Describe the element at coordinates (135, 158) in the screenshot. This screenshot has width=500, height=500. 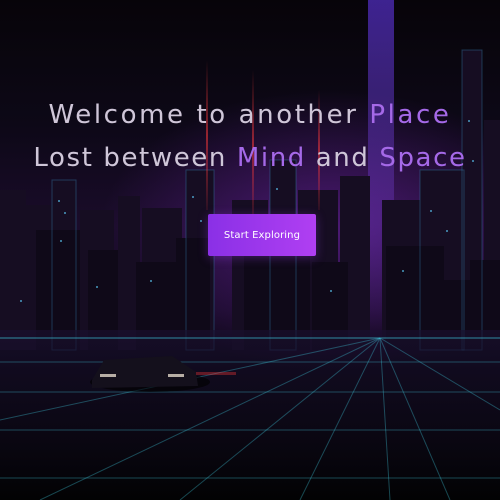
I see `headline-text: Lost between` at that location.